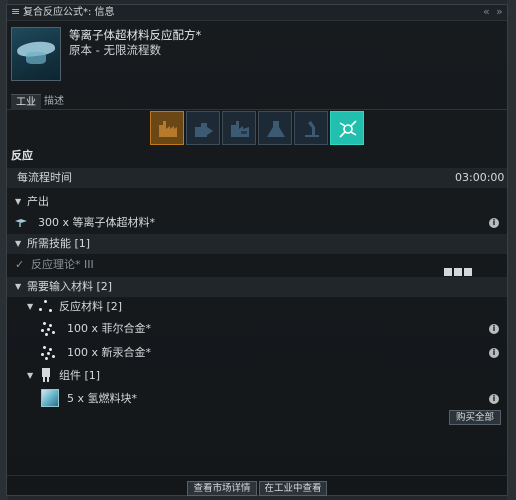  What do you see at coordinates (59, 243) in the screenshot?
I see `skills-header-label: 所需技能 [1]` at bounding box center [59, 243].